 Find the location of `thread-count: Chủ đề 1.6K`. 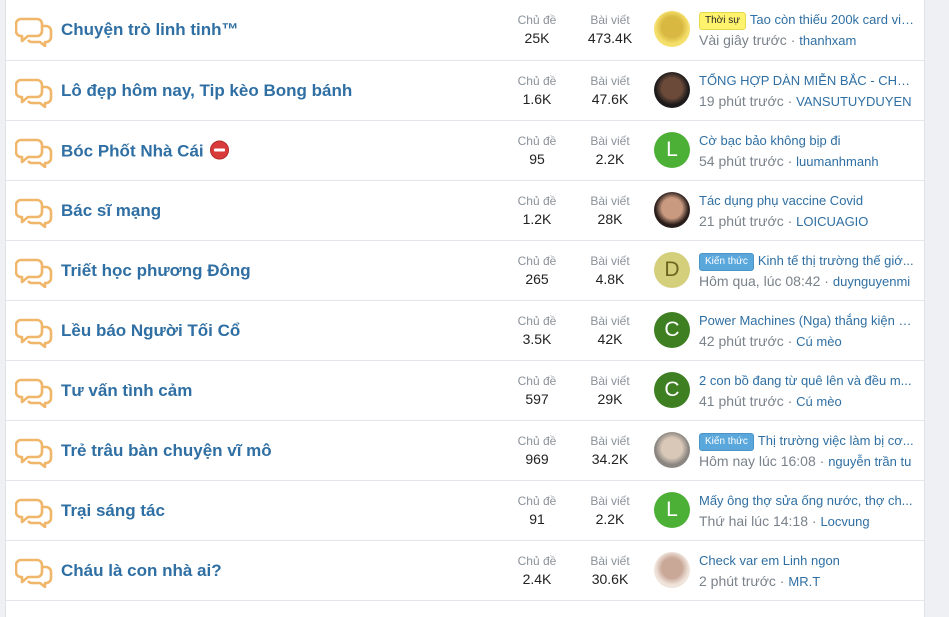

thread-count: Chủ đề 1.6K is located at coordinates (537, 91).